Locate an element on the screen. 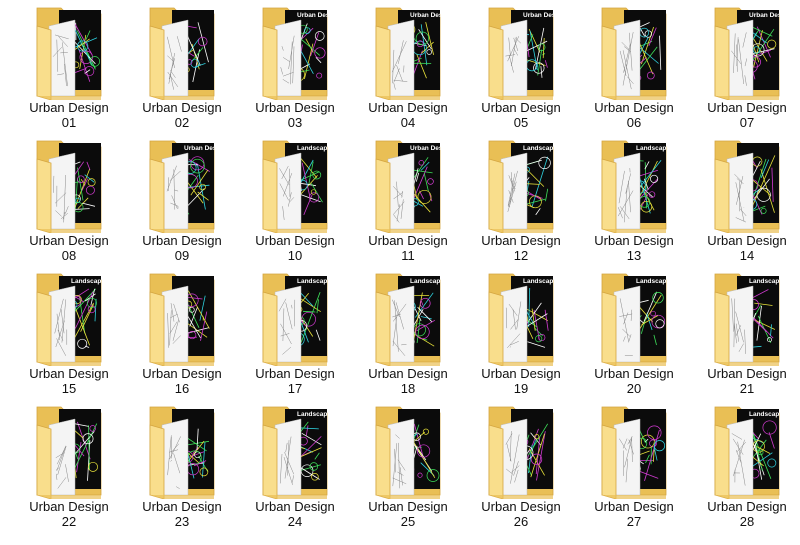 The height and width of the screenshot is (545, 800). folder-item: Landscape Plan Urban Design 21 is located at coordinates (748, 335).